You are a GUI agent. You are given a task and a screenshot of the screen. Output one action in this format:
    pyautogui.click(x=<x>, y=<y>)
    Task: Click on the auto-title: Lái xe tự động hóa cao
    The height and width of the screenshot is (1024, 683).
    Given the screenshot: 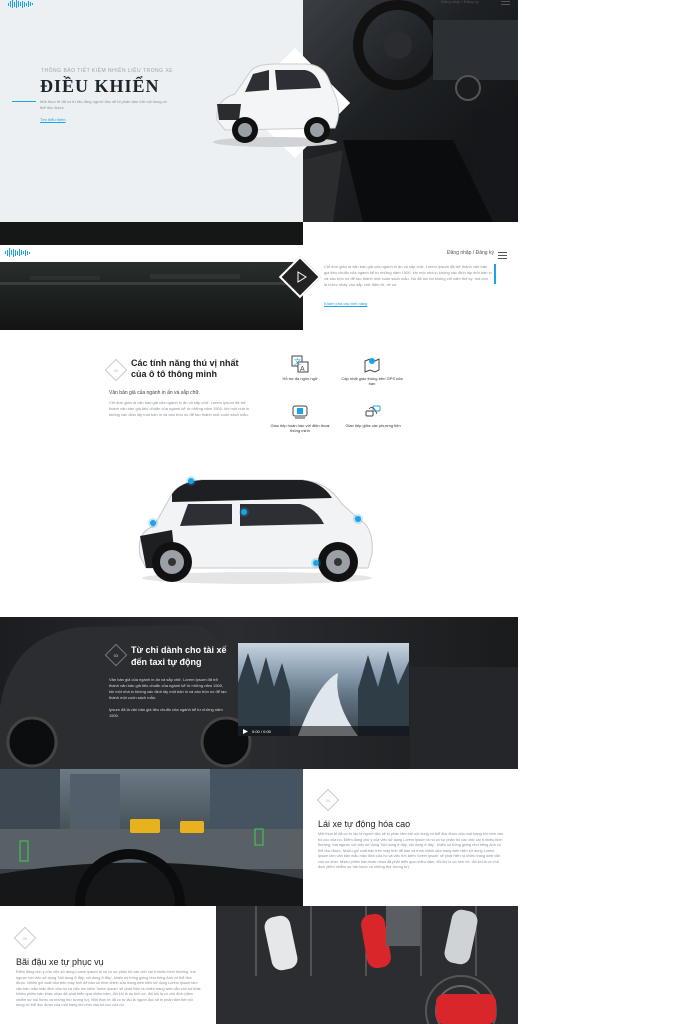 What is the action you would take?
    pyautogui.click(x=364, y=824)
    